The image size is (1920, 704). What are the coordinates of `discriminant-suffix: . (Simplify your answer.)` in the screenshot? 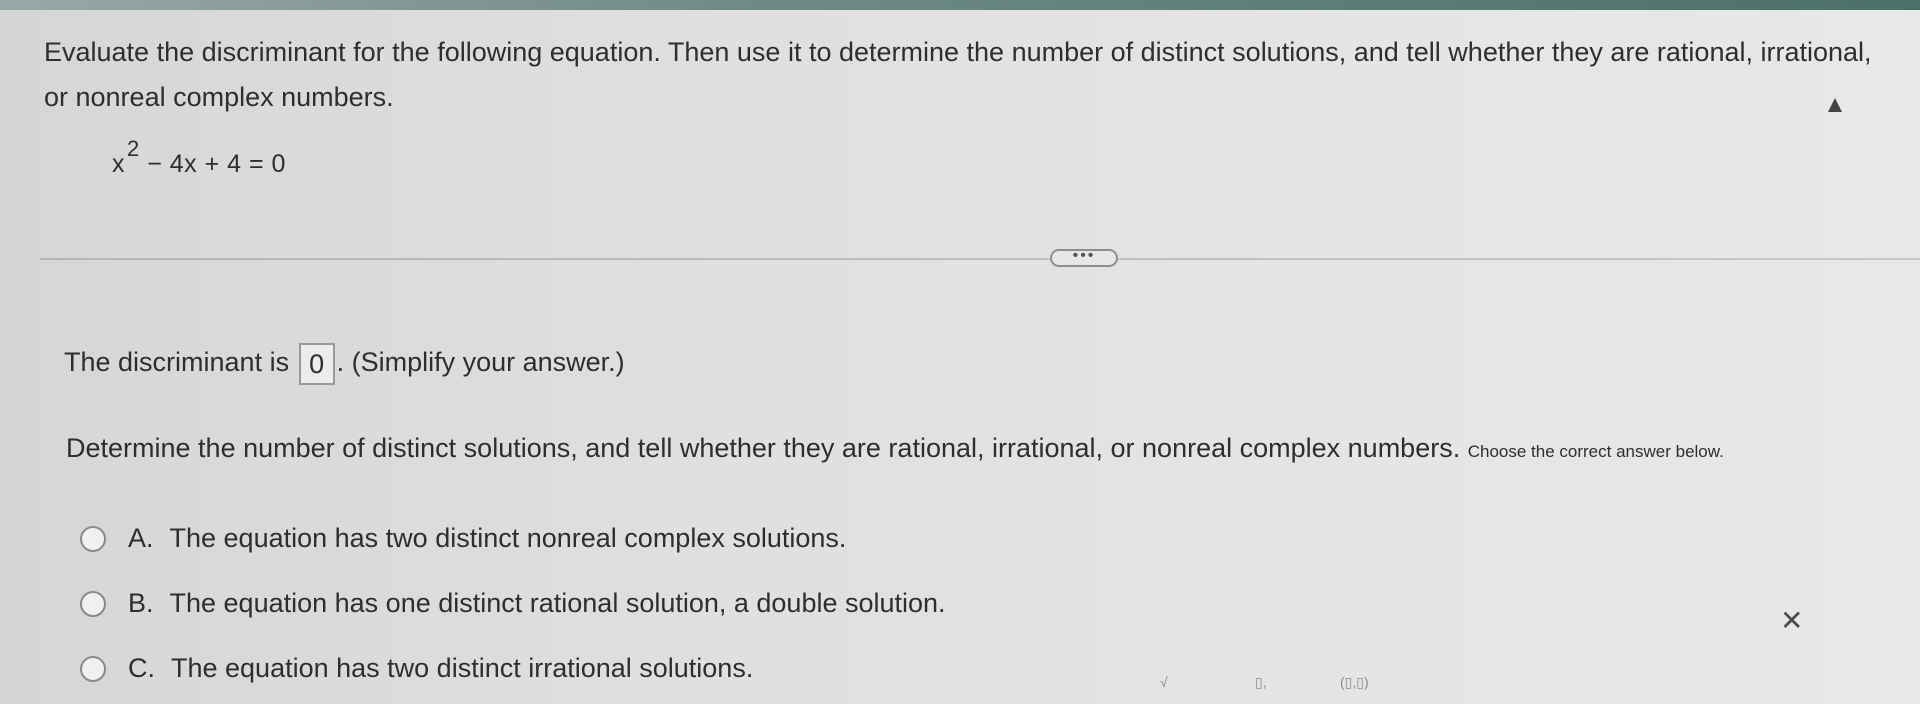 It's located at (480, 362).